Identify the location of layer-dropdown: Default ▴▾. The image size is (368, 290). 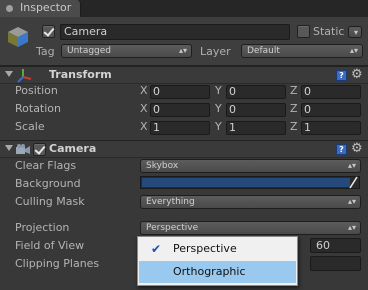
(302, 51).